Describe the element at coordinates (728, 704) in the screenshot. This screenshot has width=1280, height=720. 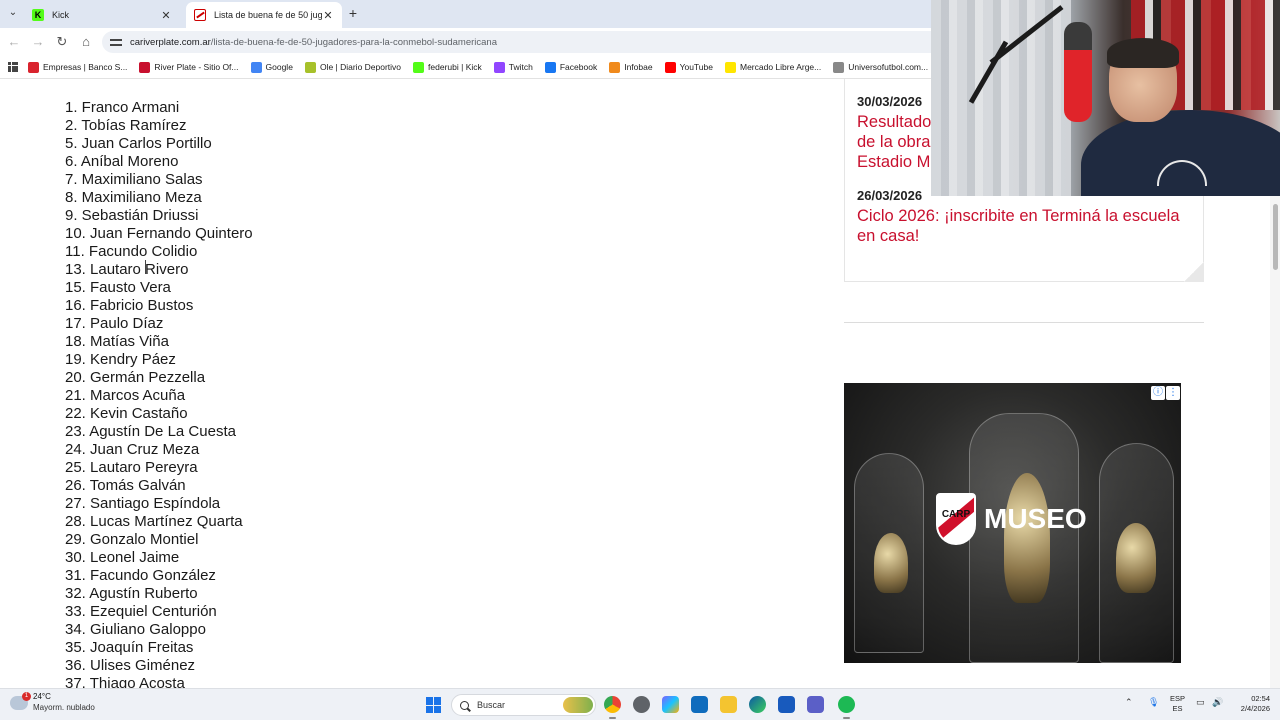
I see `file-explorer-icon` at that location.